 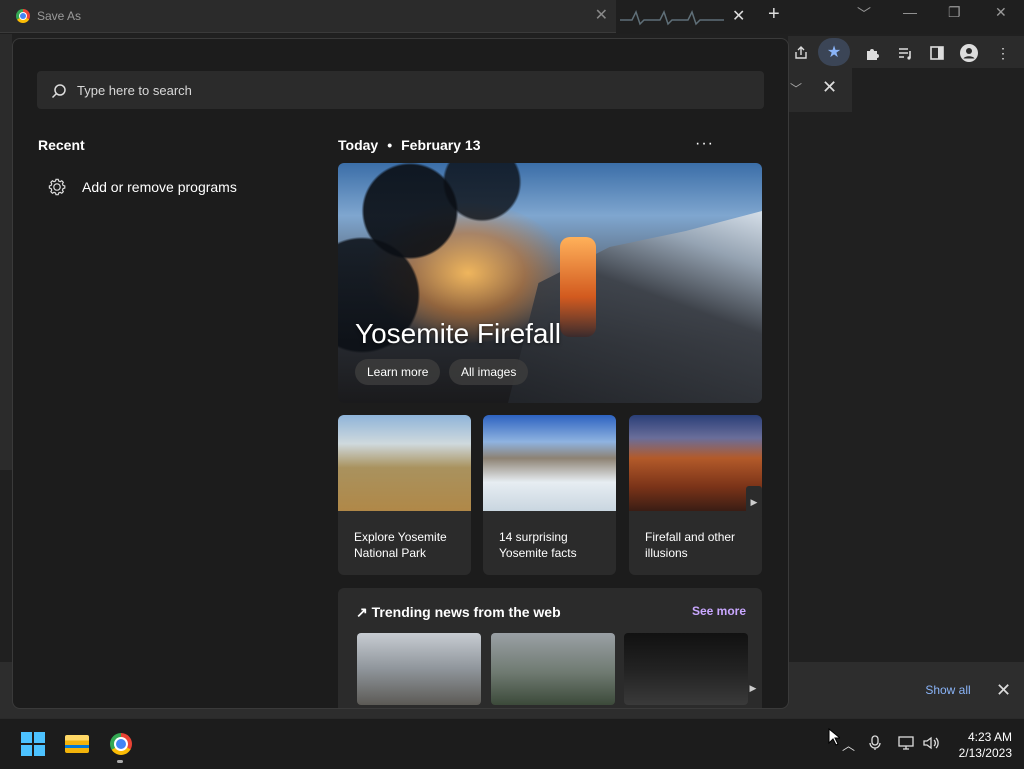 I want to click on bookmark-popup: ﹀ ✕, so click(x=820, y=90).